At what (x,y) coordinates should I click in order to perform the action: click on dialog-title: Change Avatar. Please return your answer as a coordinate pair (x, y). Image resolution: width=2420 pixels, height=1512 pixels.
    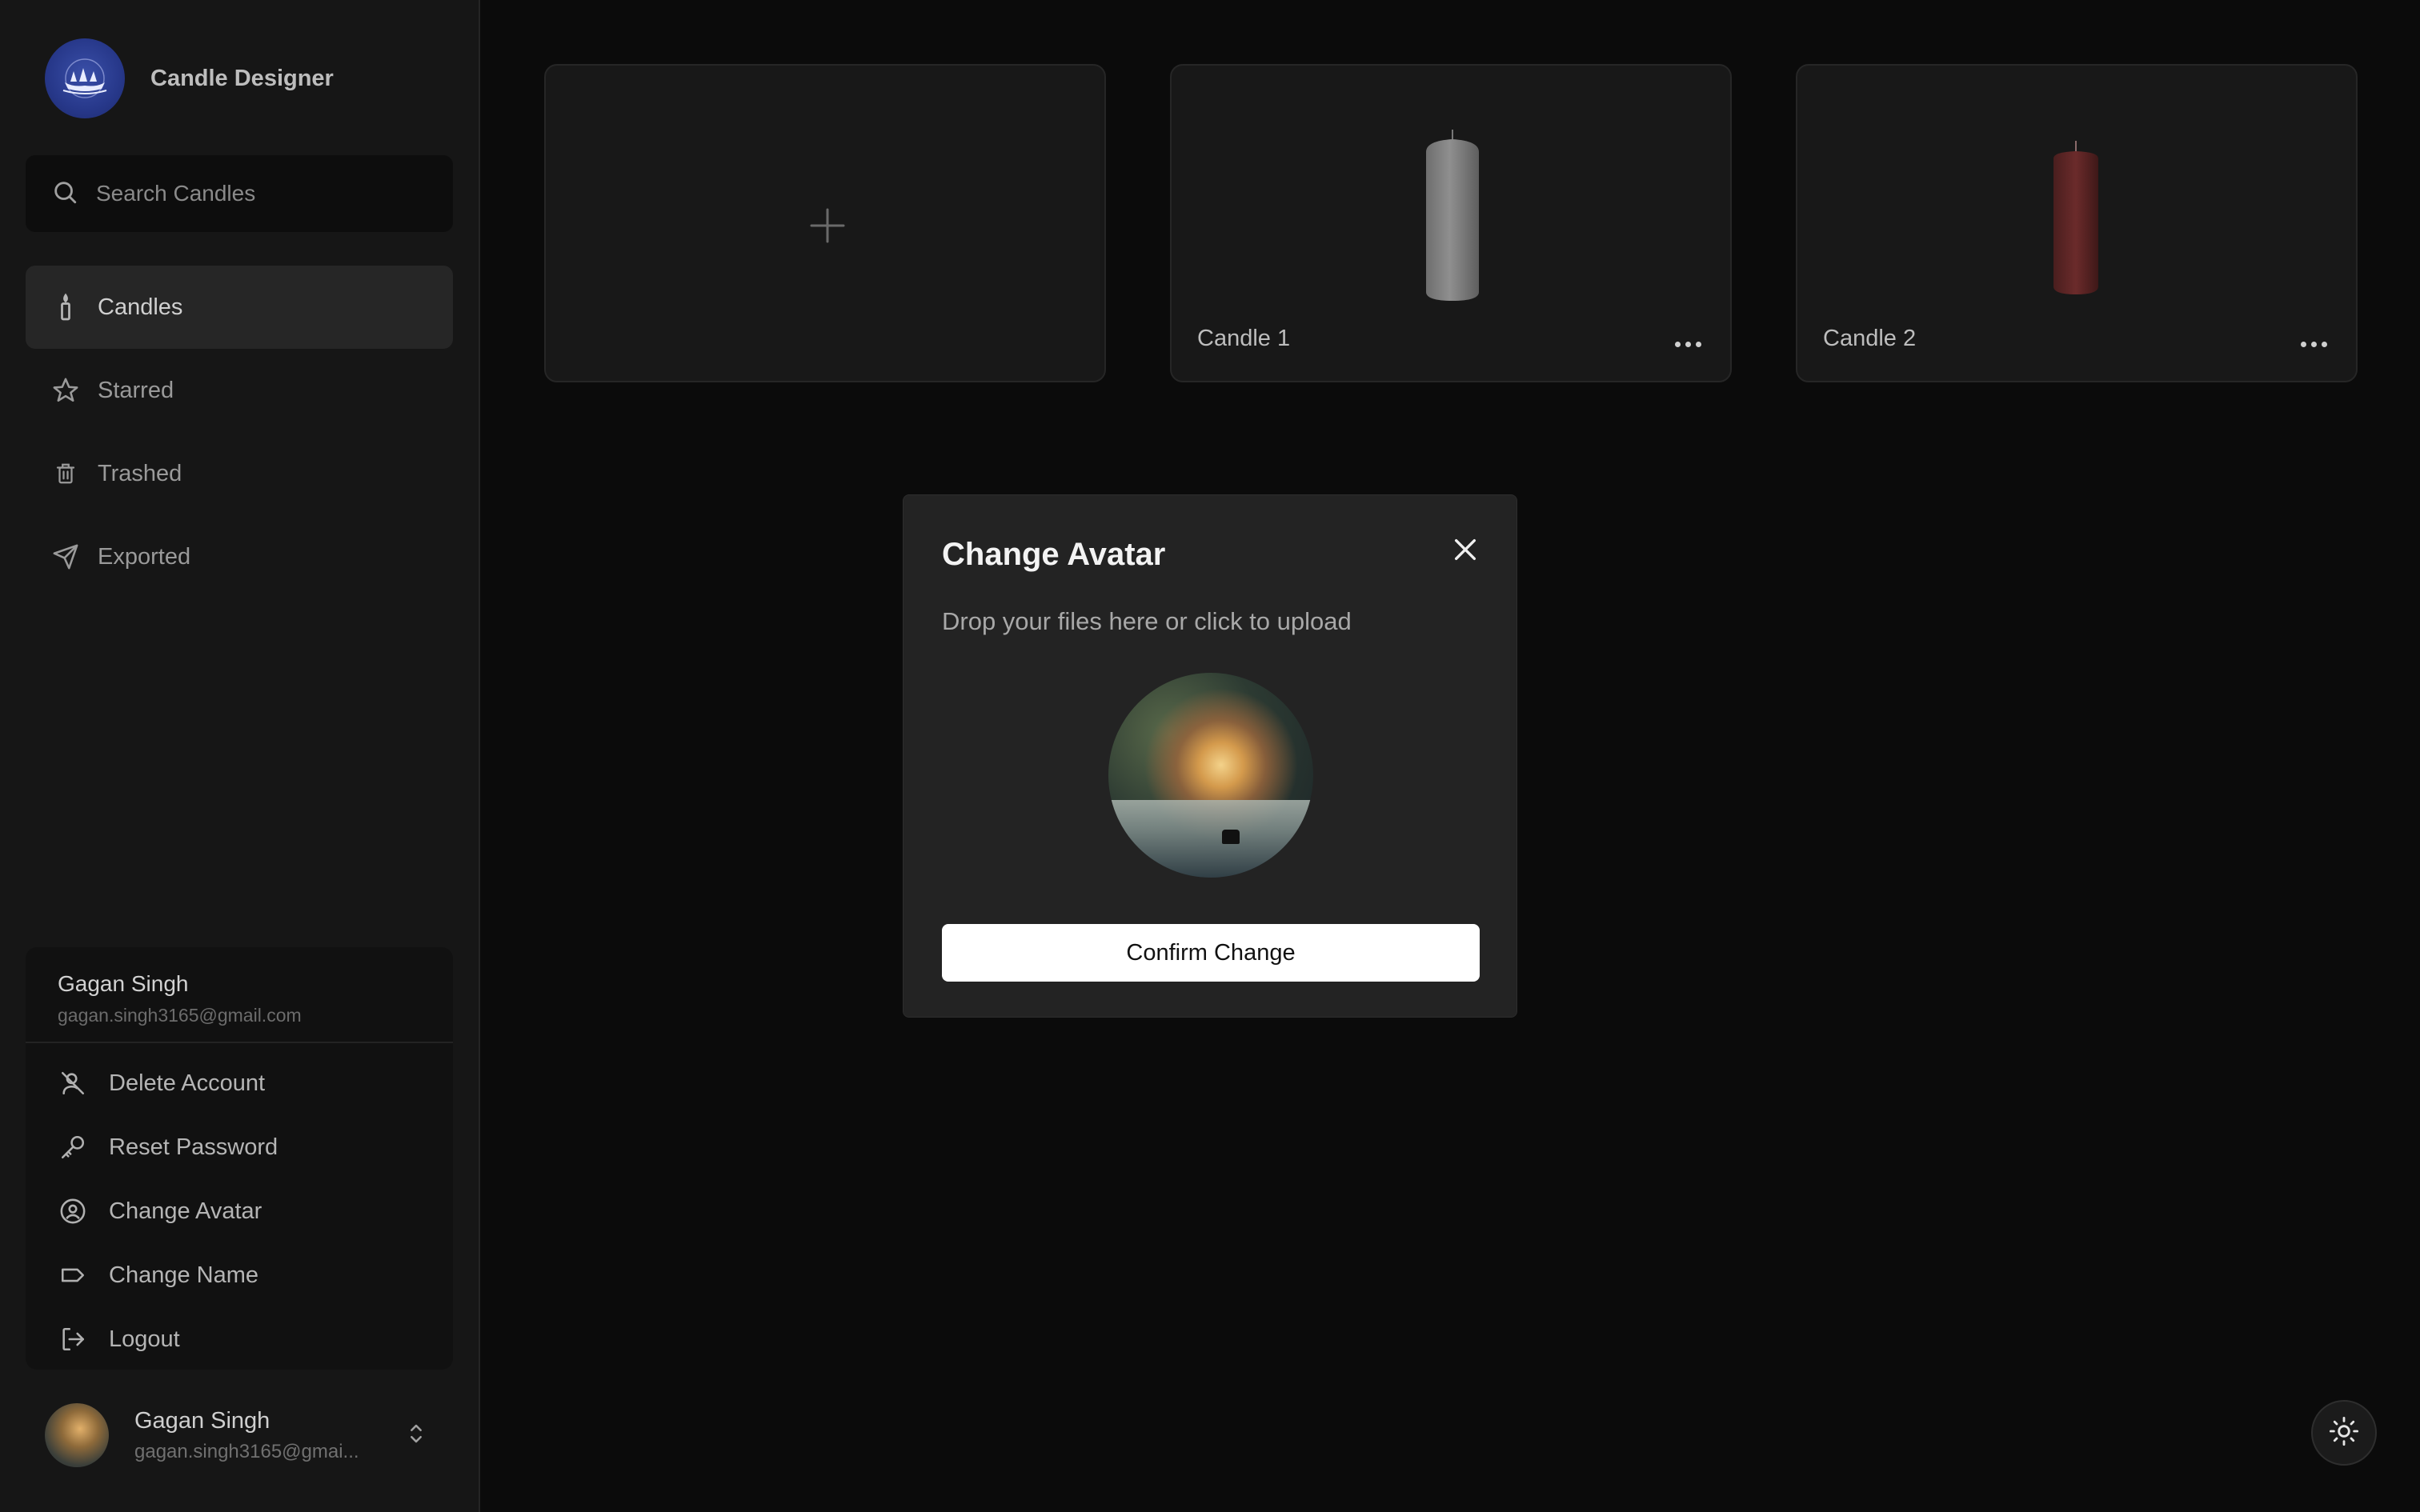
    Looking at the image, I should click on (1054, 554).